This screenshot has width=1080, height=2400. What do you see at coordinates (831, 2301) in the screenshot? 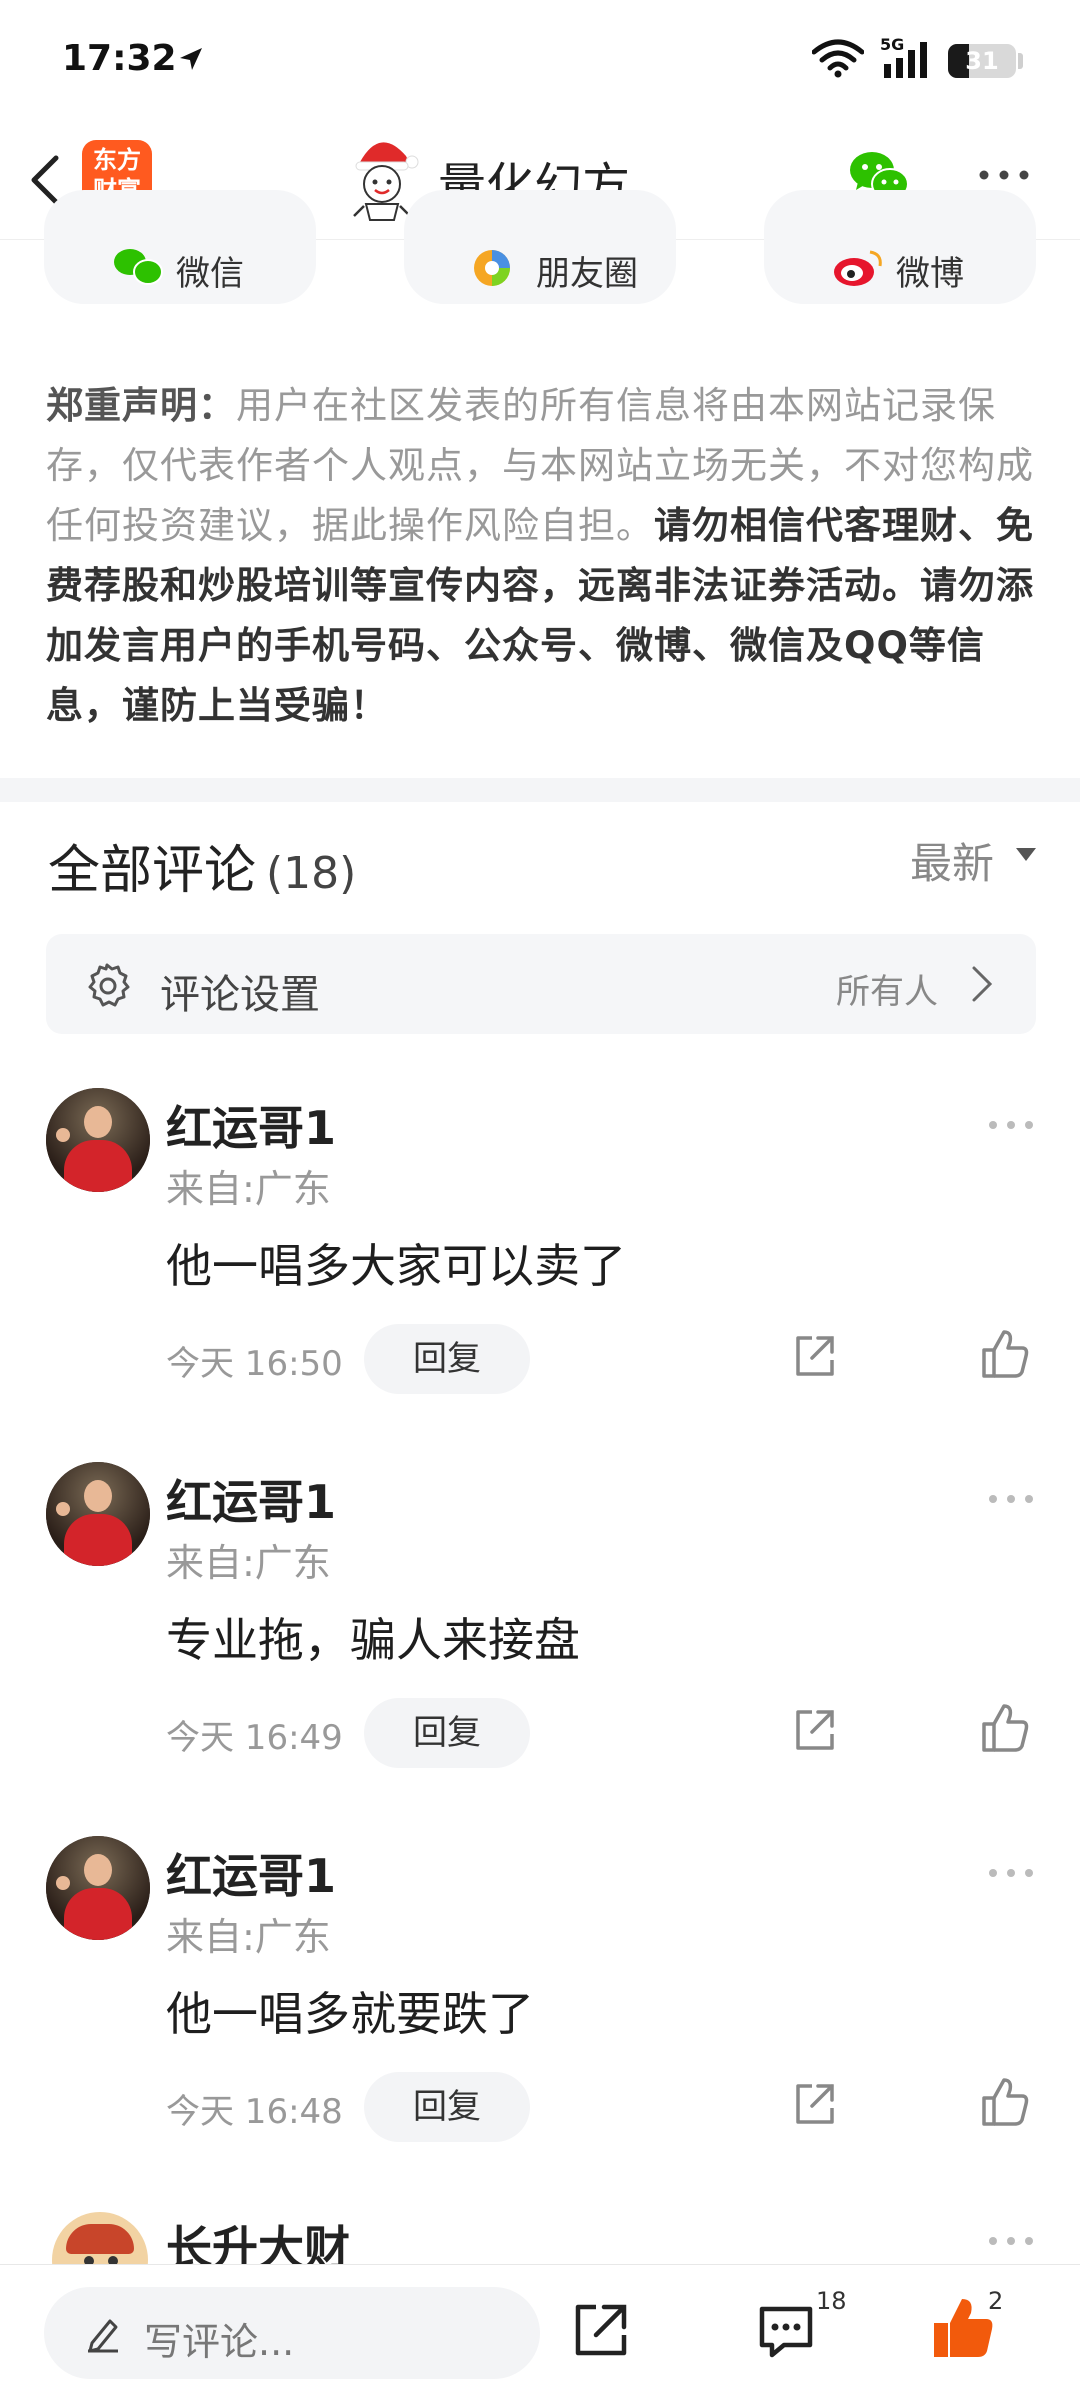
I see `comment-count-badge: 18` at bounding box center [831, 2301].